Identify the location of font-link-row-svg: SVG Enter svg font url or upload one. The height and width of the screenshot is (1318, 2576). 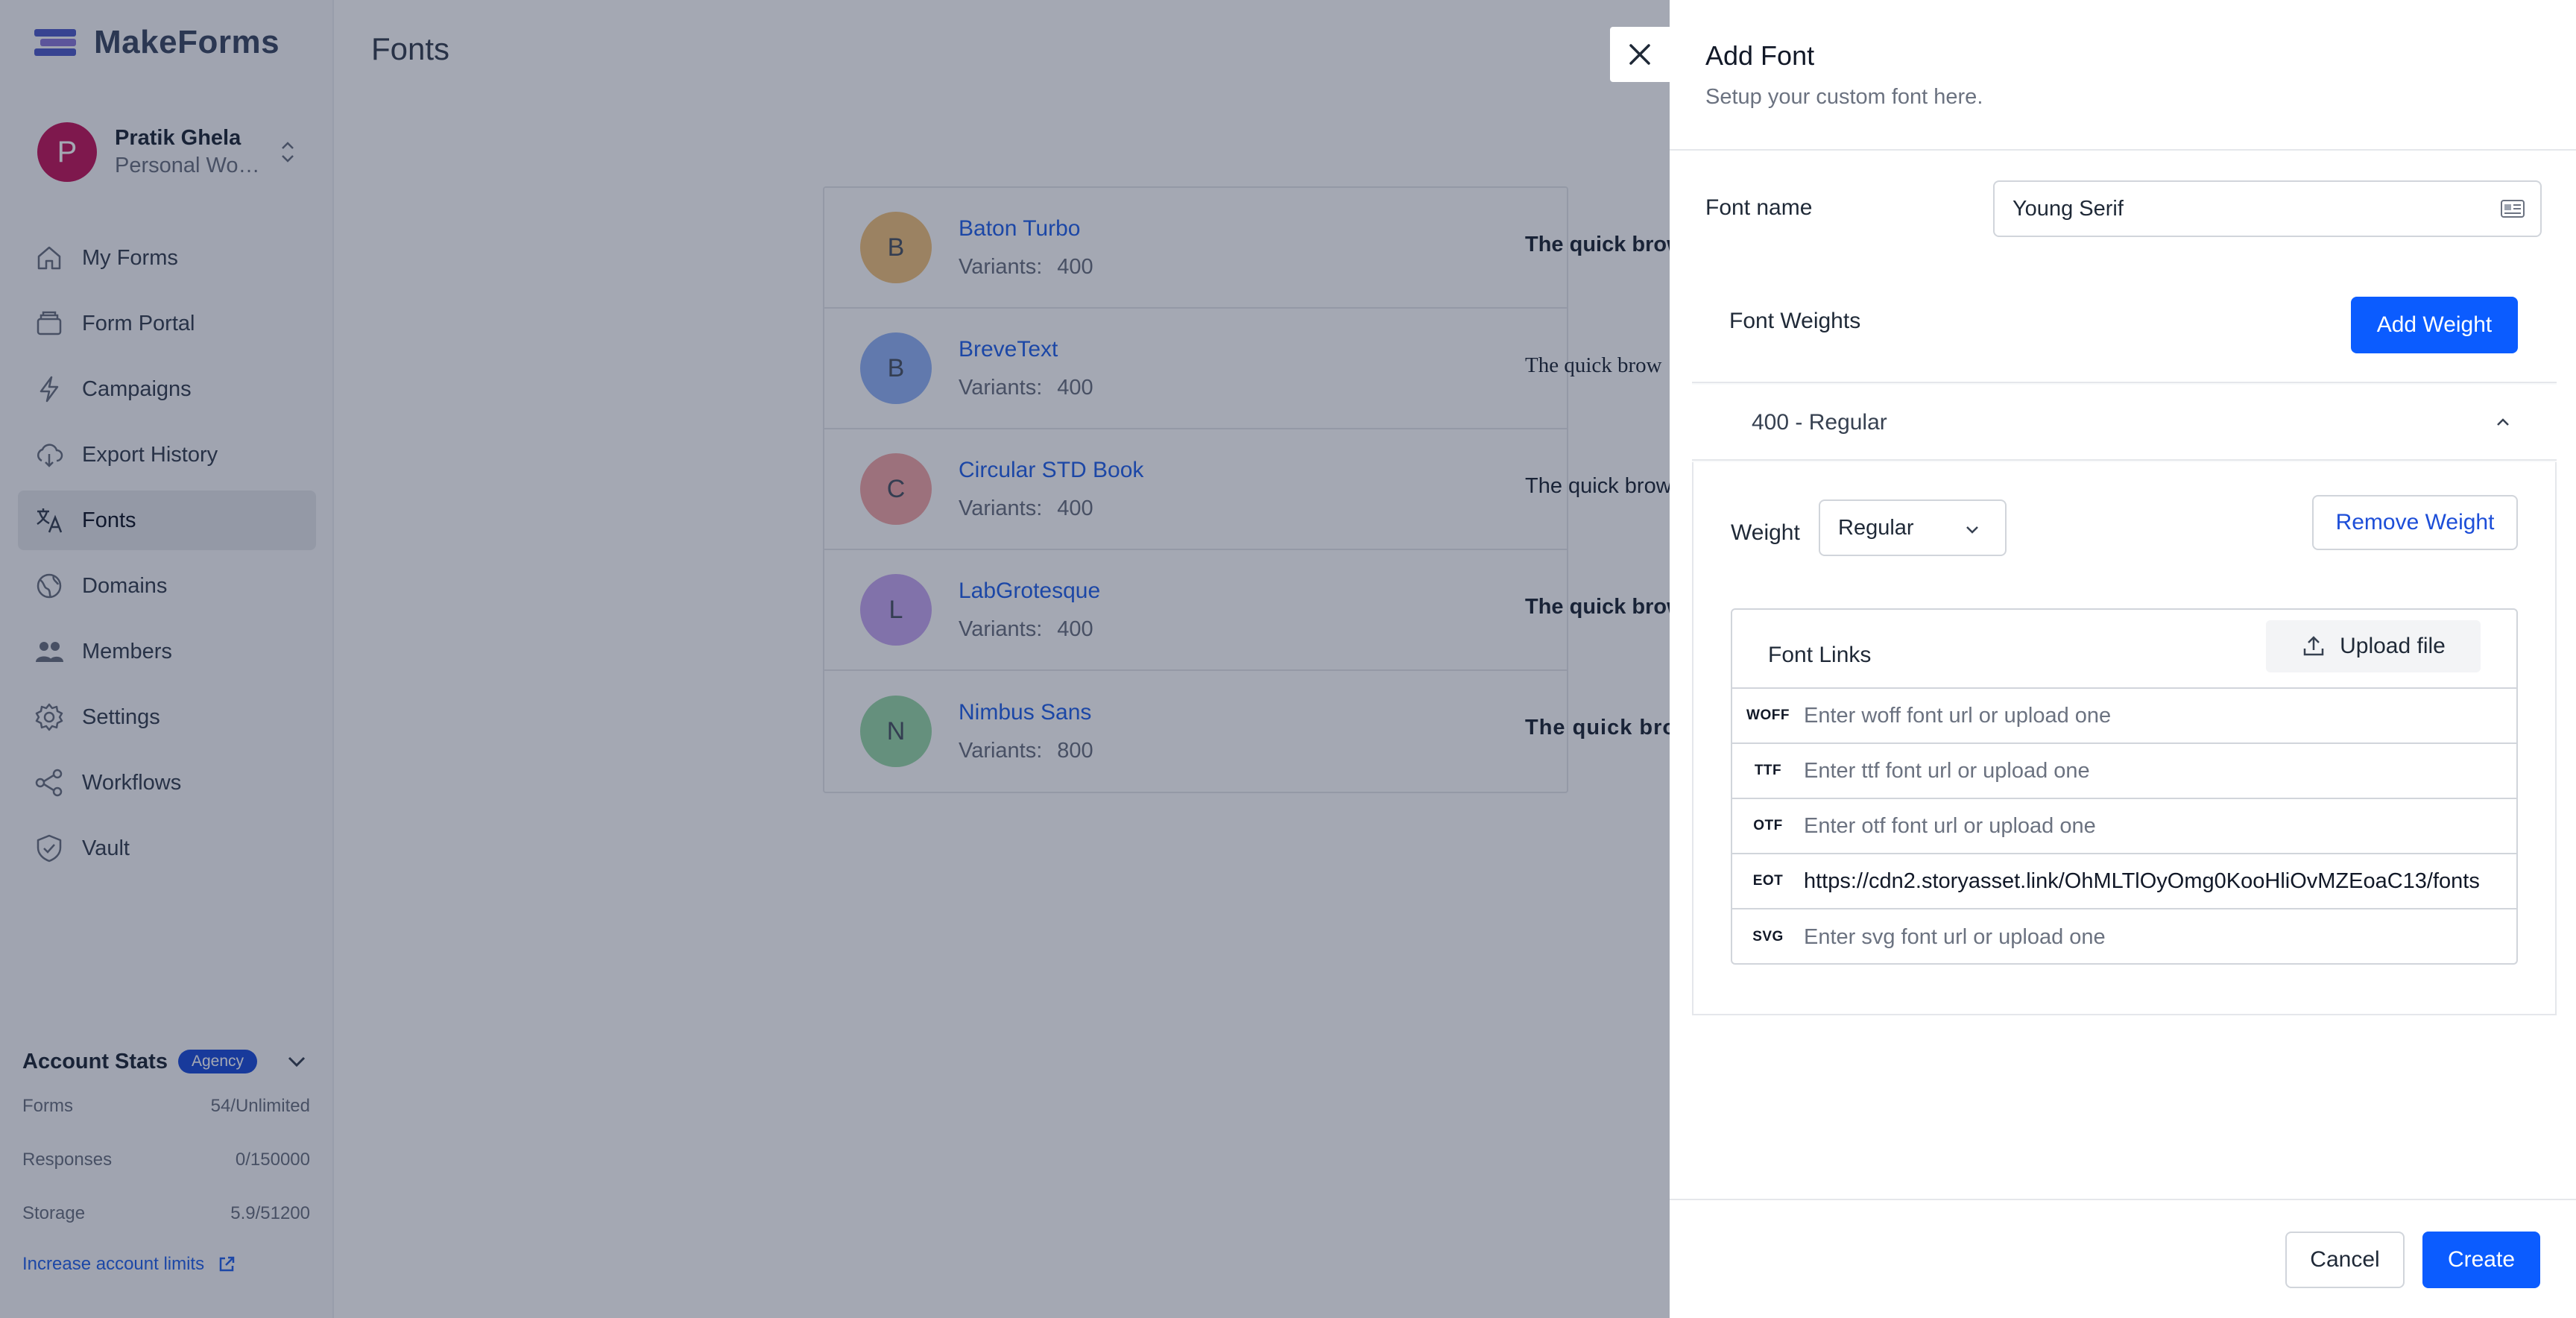
(2124, 937).